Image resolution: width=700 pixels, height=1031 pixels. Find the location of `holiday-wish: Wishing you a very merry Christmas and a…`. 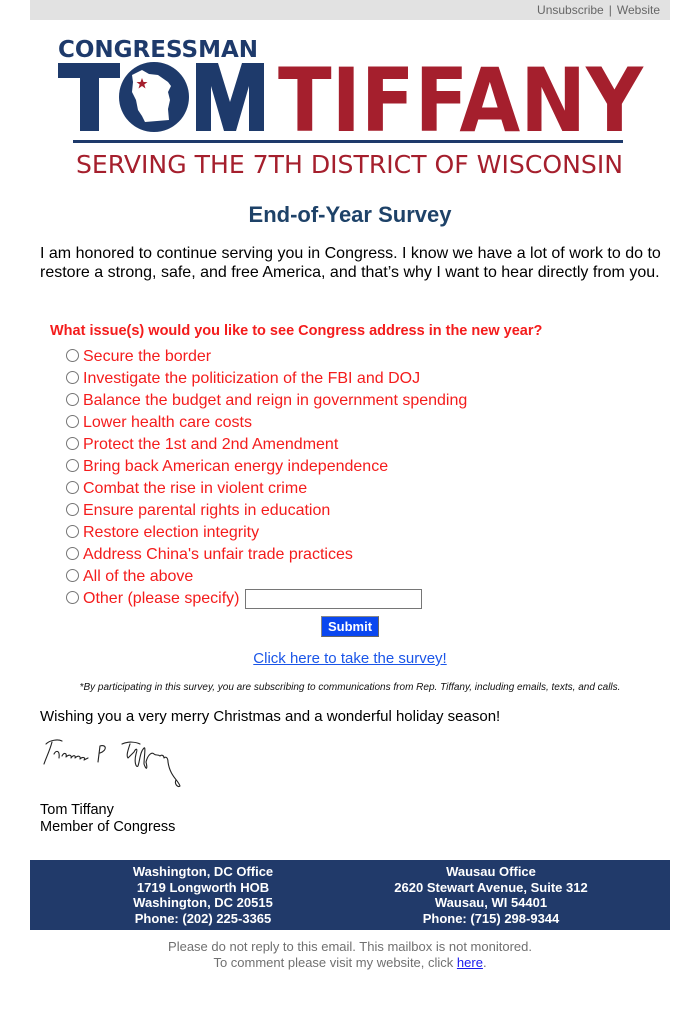

holiday-wish: Wishing you a very merry Christmas and a… is located at coordinates (270, 716).